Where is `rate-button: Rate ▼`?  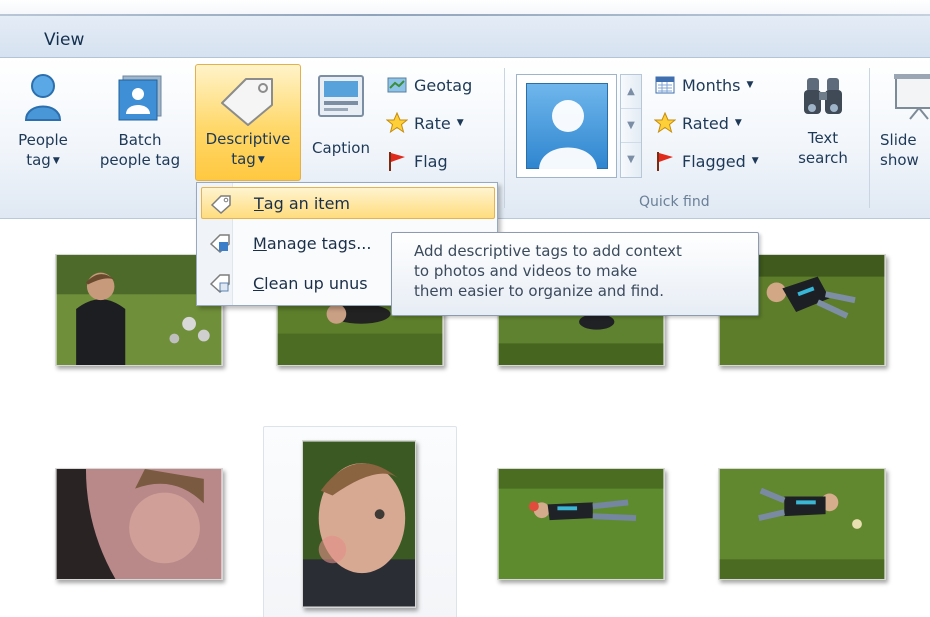 rate-button: Rate ▼ is located at coordinates (425, 123).